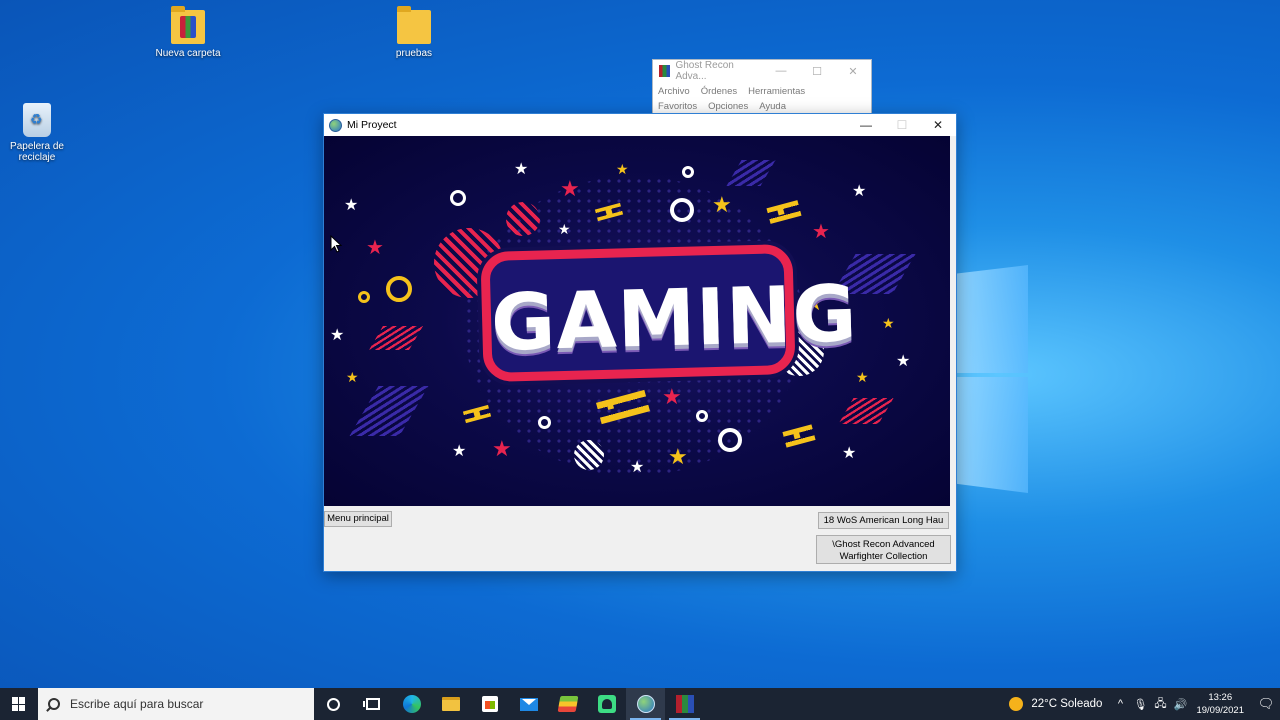 The width and height of the screenshot is (1280, 720). Describe the element at coordinates (38, 133) in the screenshot. I see `desktop-icon-recycle-bin: Papelera de reciclaje` at that location.